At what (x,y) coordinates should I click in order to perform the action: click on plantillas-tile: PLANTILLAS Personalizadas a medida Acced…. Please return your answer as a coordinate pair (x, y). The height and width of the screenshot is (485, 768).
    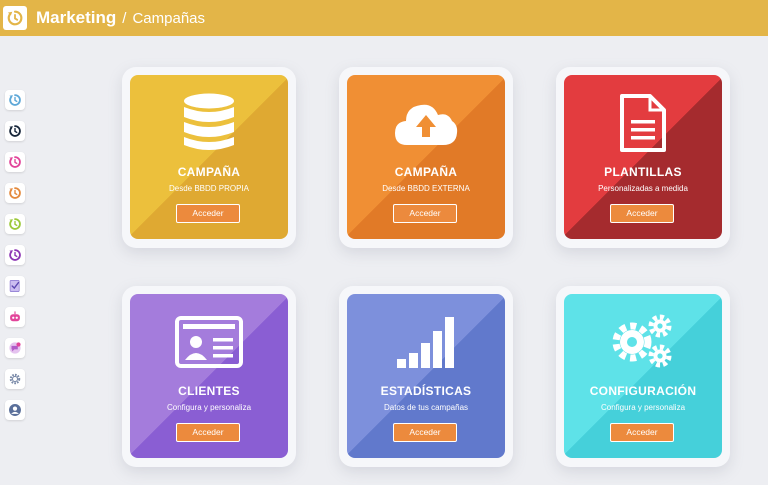
    Looking at the image, I should click on (643, 157).